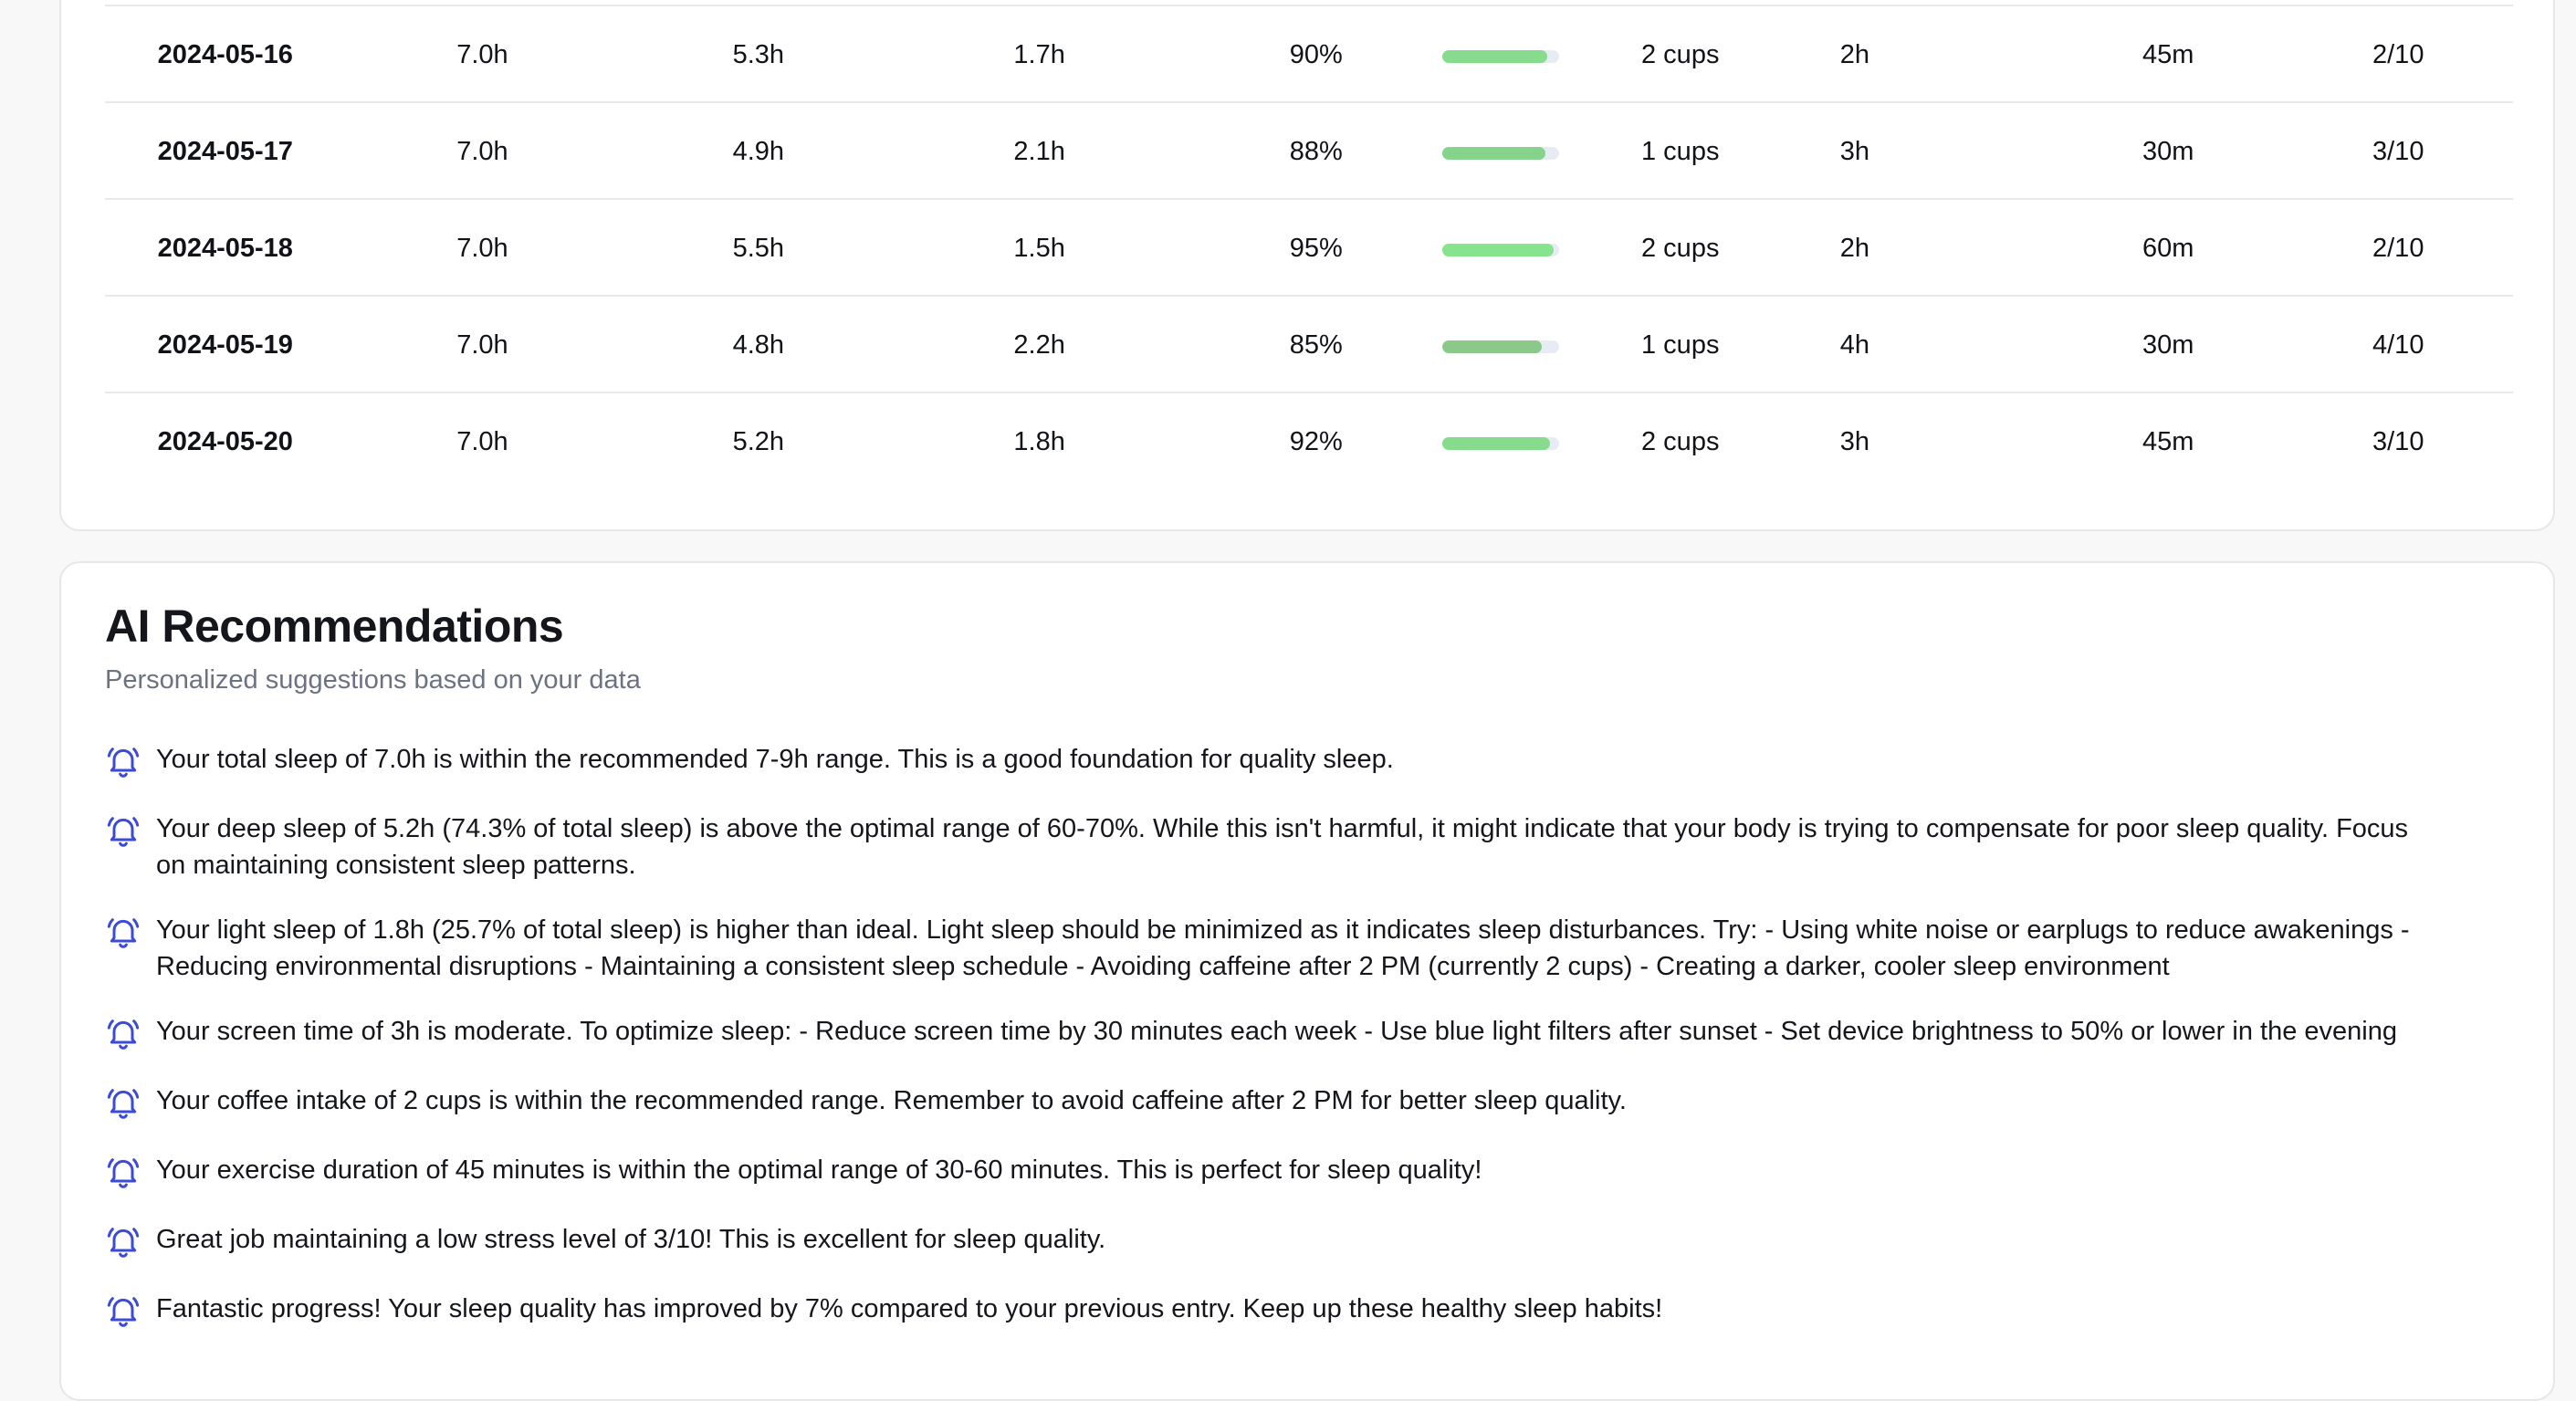 The width and height of the screenshot is (2576, 1401). What do you see at coordinates (1316, 345) in the screenshot?
I see `quality-cell: 85%` at bounding box center [1316, 345].